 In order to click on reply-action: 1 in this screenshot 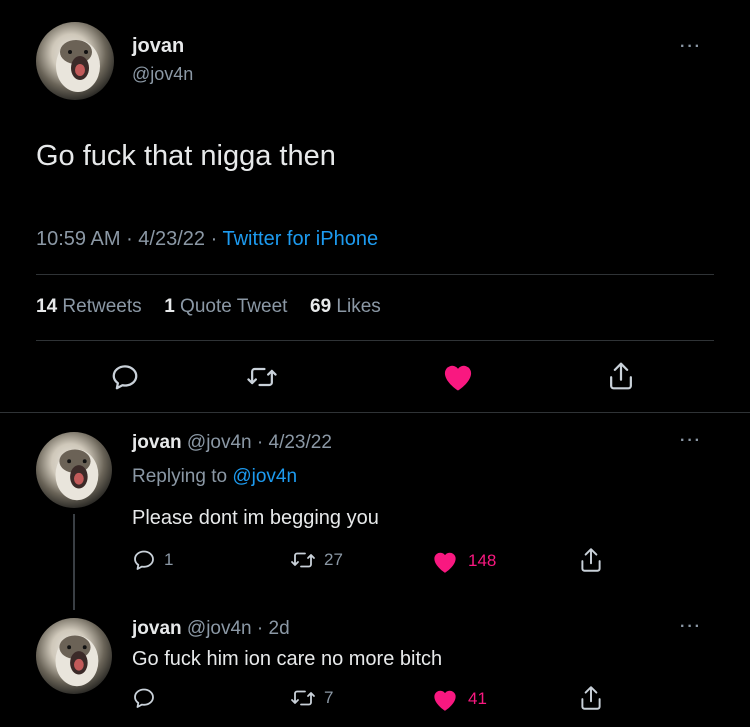, I will do `click(152, 560)`.